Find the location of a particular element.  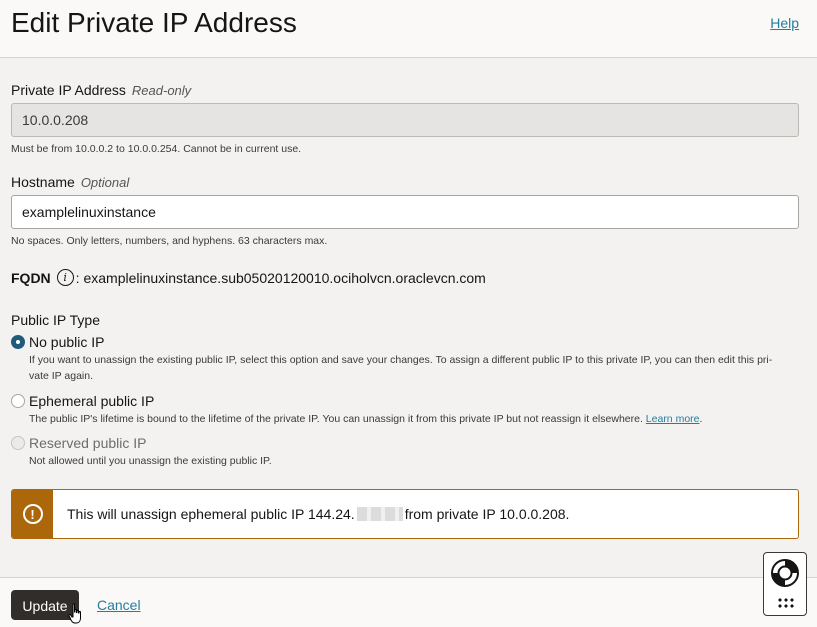

warning-icon: ! is located at coordinates (32, 514).